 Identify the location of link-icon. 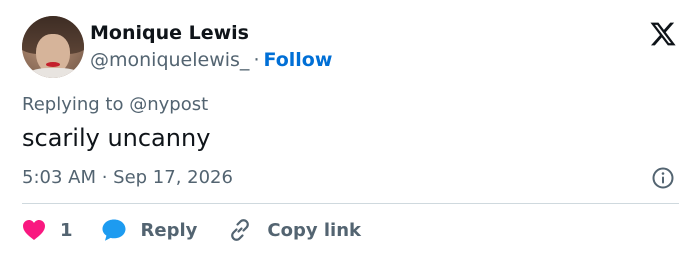
(240, 230).